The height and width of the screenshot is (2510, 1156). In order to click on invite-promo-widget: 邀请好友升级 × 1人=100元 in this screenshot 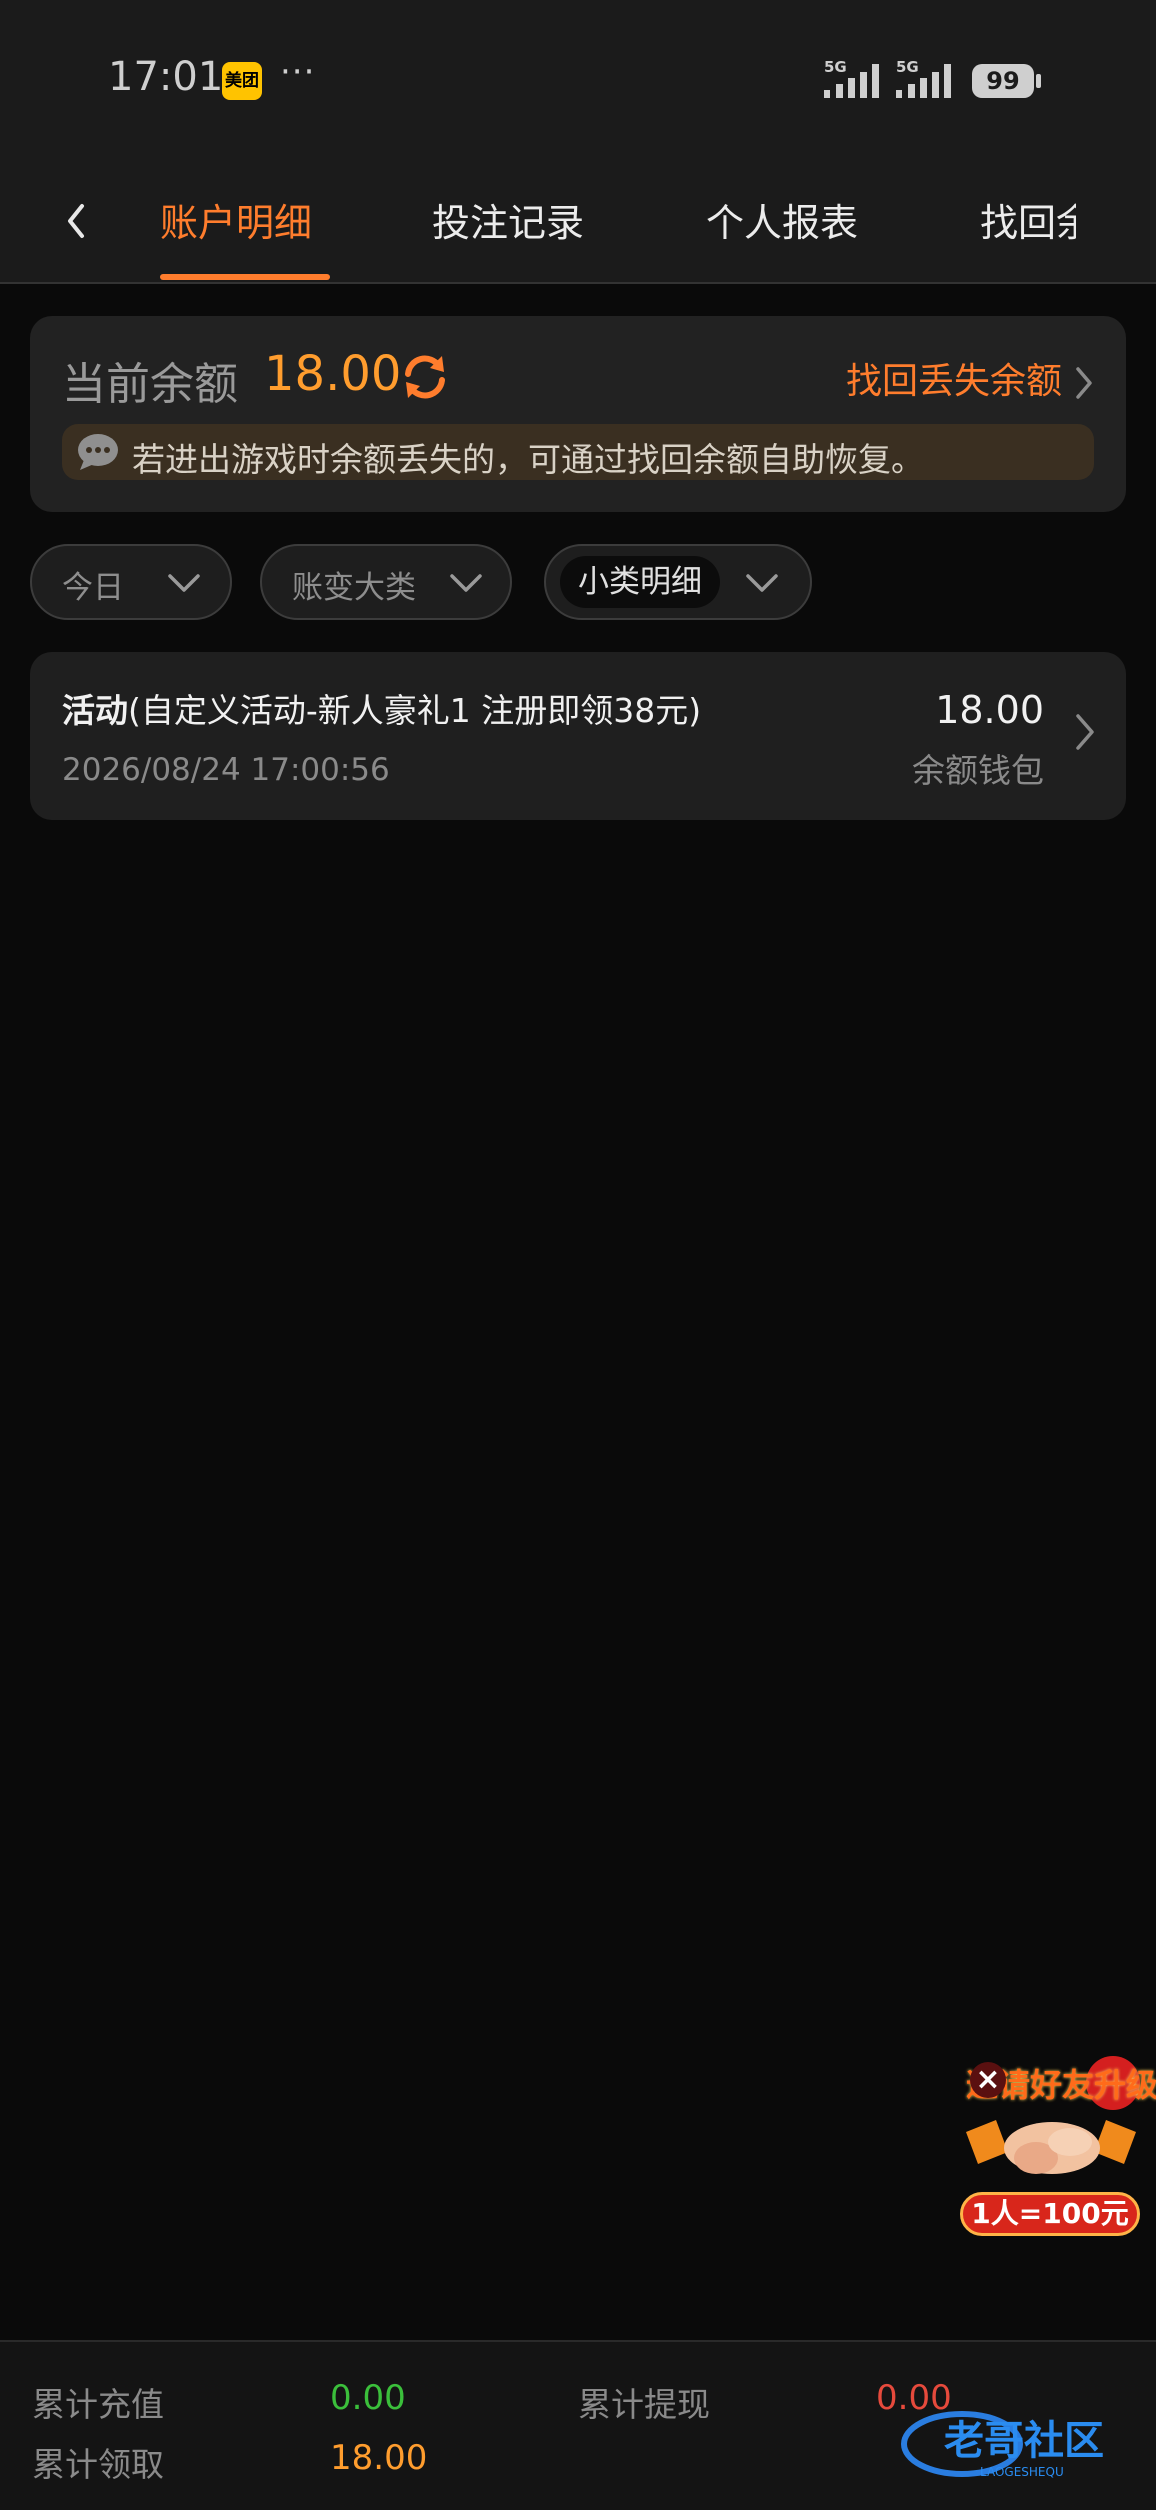, I will do `click(1056, 2143)`.